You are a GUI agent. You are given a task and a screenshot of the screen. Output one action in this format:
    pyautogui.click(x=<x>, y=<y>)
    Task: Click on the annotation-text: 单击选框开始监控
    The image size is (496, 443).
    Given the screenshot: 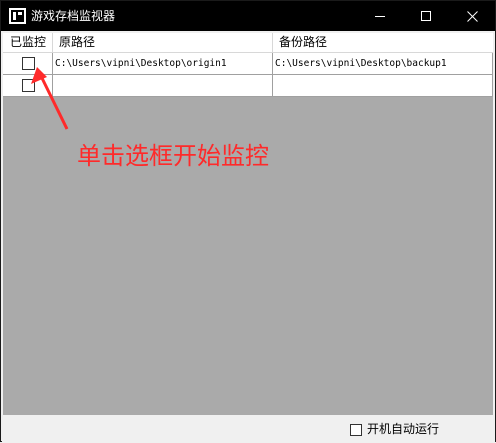 What is the action you would take?
    pyautogui.click(x=173, y=156)
    